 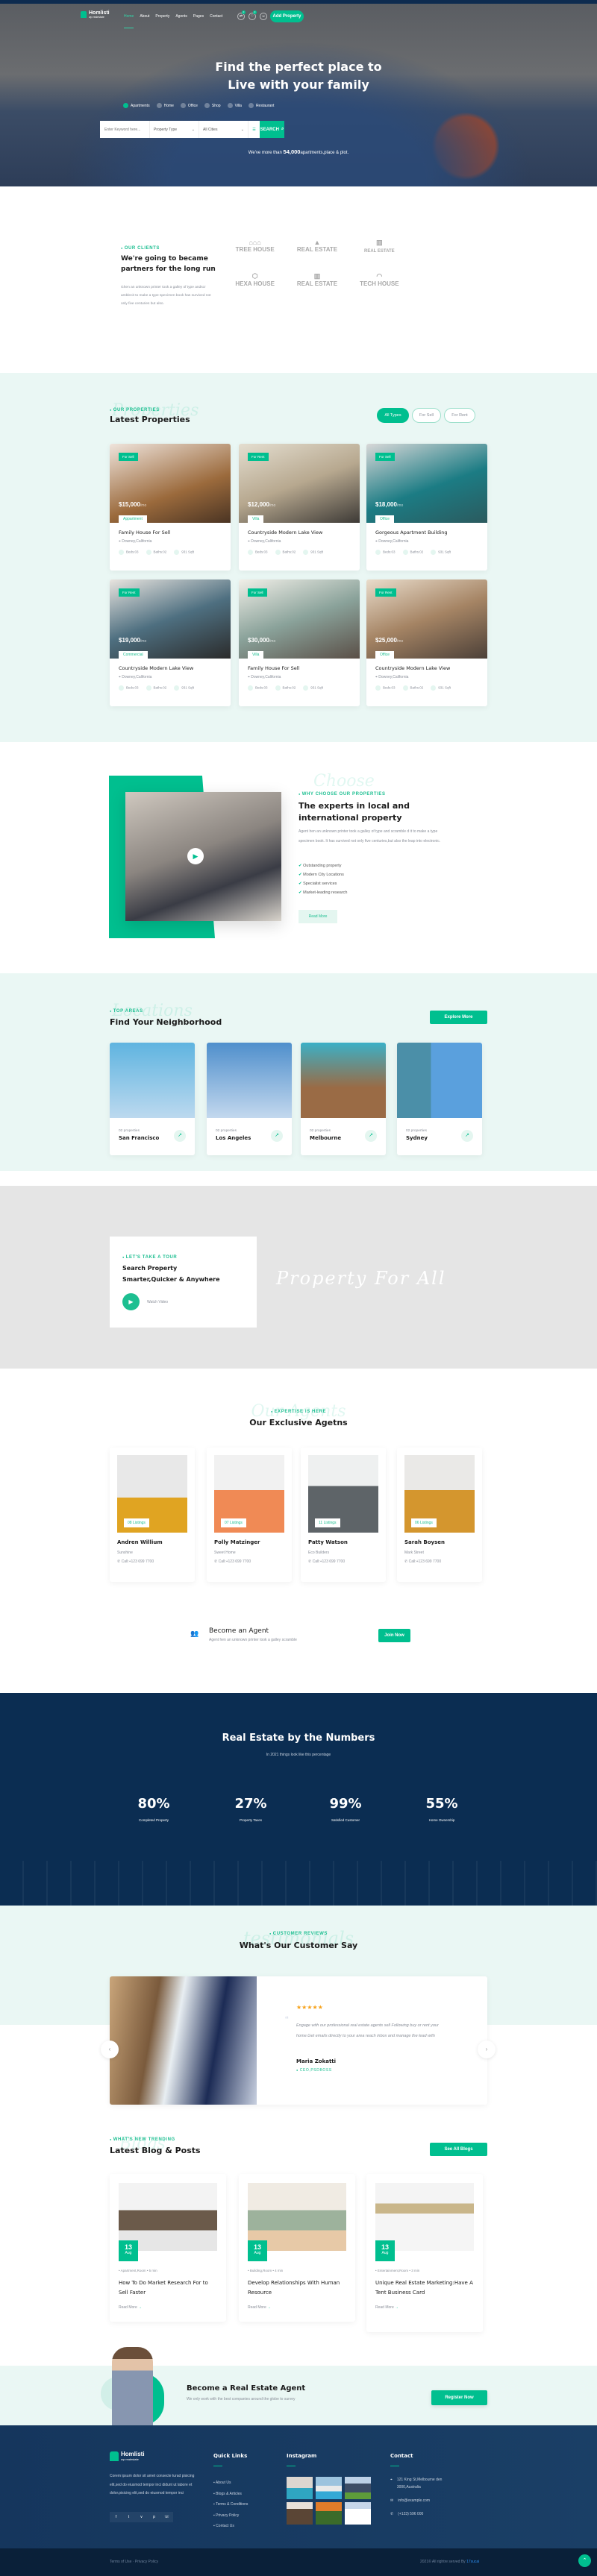 I want to click on compare-icon: ⇄ 0, so click(x=242, y=15).